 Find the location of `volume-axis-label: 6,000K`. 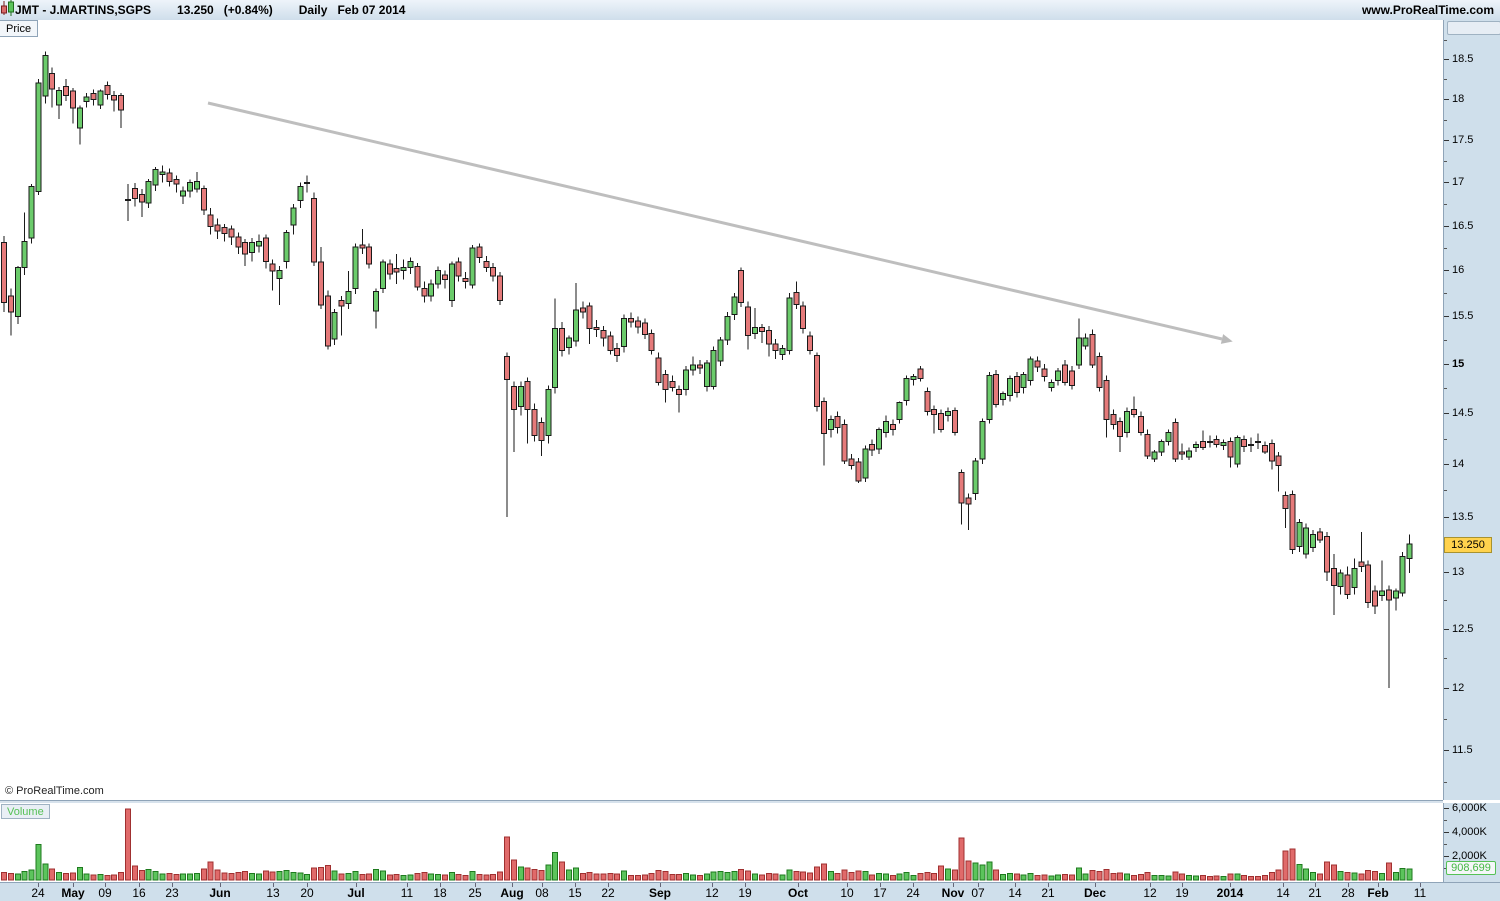

volume-axis-label: 6,000K is located at coordinates (1469, 808).